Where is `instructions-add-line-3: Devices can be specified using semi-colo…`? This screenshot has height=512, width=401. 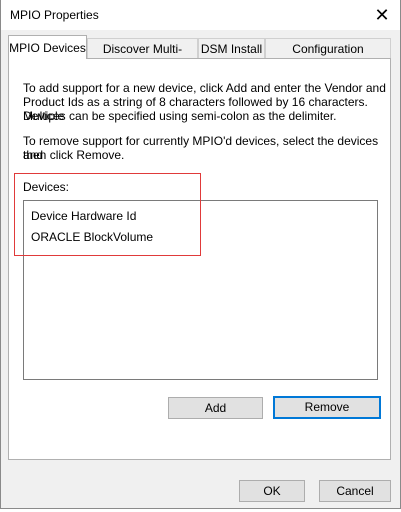 instructions-add-line-3: Devices can be specified using semi-colo… is located at coordinates (180, 116).